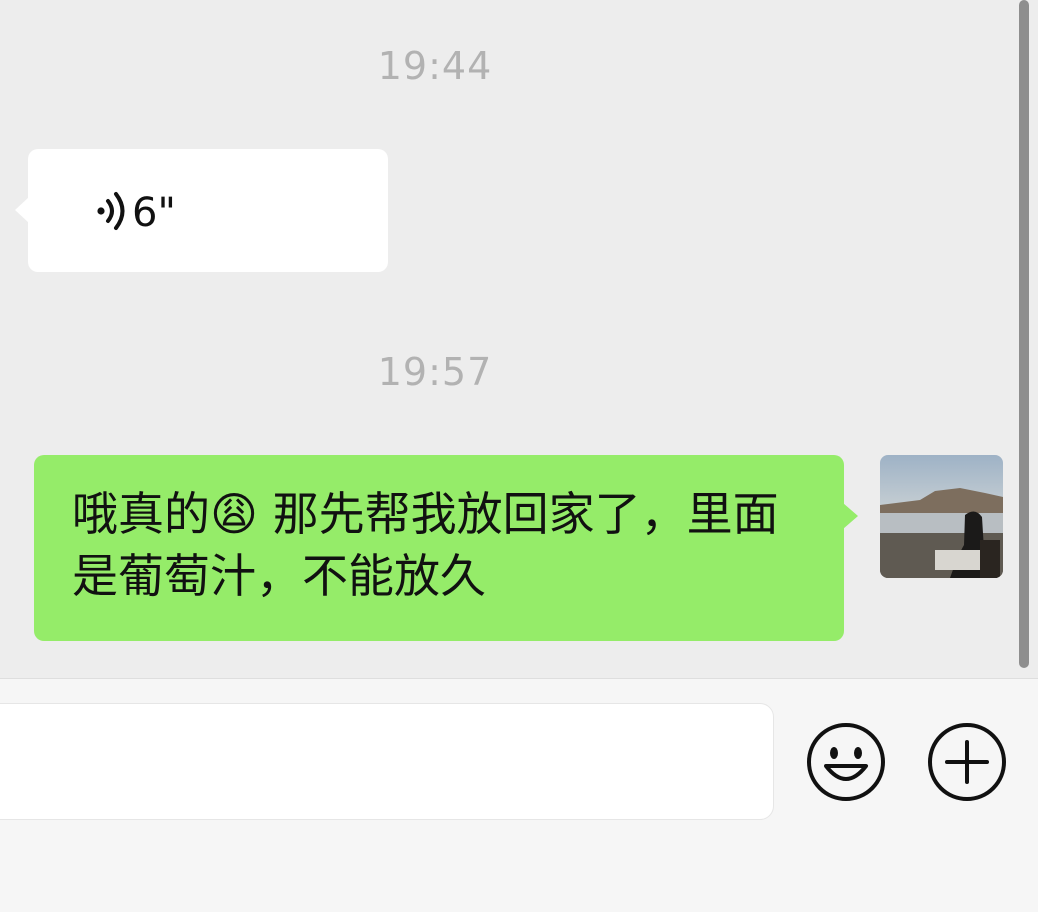 The image size is (1038, 912). Describe the element at coordinates (111, 211) in the screenshot. I see `voice-wave-icon` at that location.